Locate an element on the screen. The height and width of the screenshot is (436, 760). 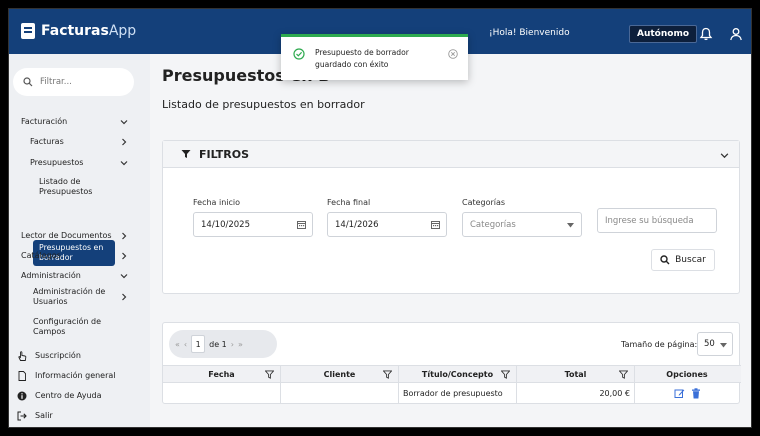
user-icon is located at coordinates (736, 34).